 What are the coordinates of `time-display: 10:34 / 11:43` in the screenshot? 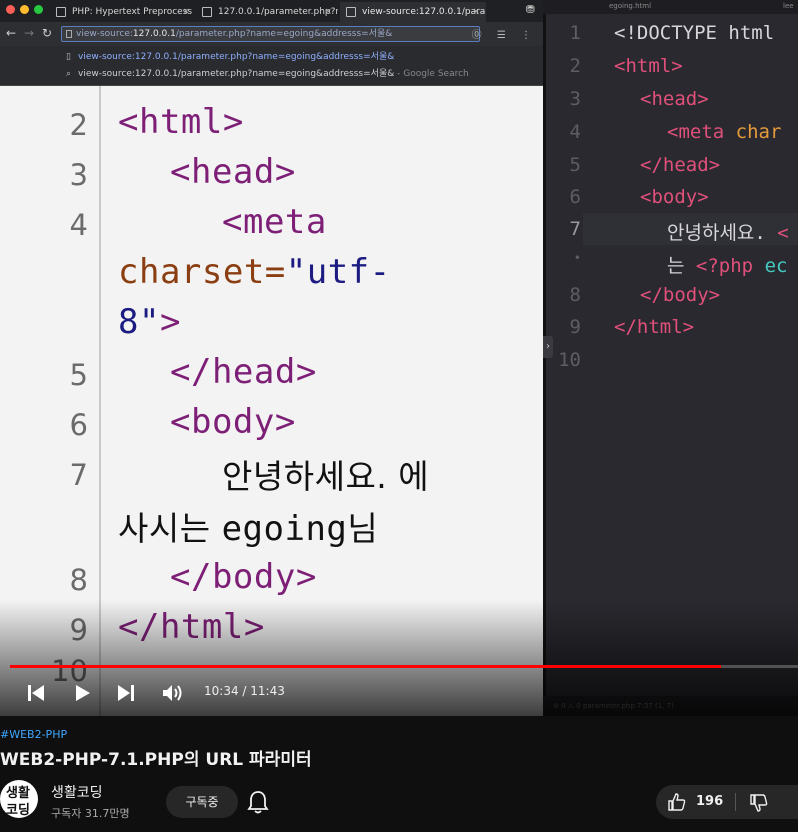 It's located at (244, 691).